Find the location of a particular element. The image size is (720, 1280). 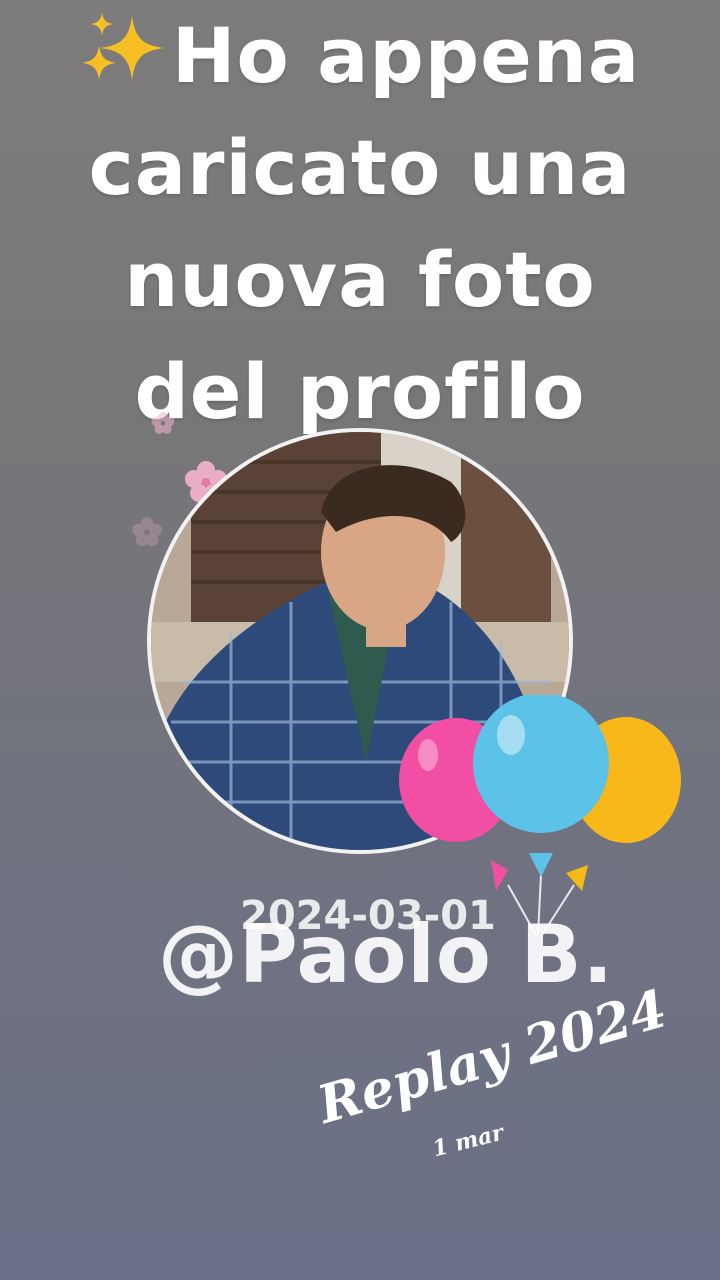

headline-text-1: Ho appena is located at coordinates (406, 55).